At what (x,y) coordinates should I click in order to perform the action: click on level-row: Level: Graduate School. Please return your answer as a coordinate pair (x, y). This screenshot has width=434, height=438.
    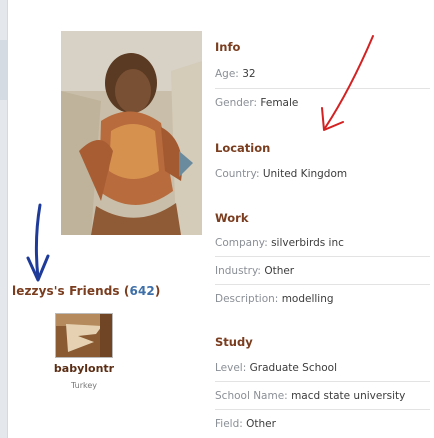
    Looking at the image, I should click on (276, 368).